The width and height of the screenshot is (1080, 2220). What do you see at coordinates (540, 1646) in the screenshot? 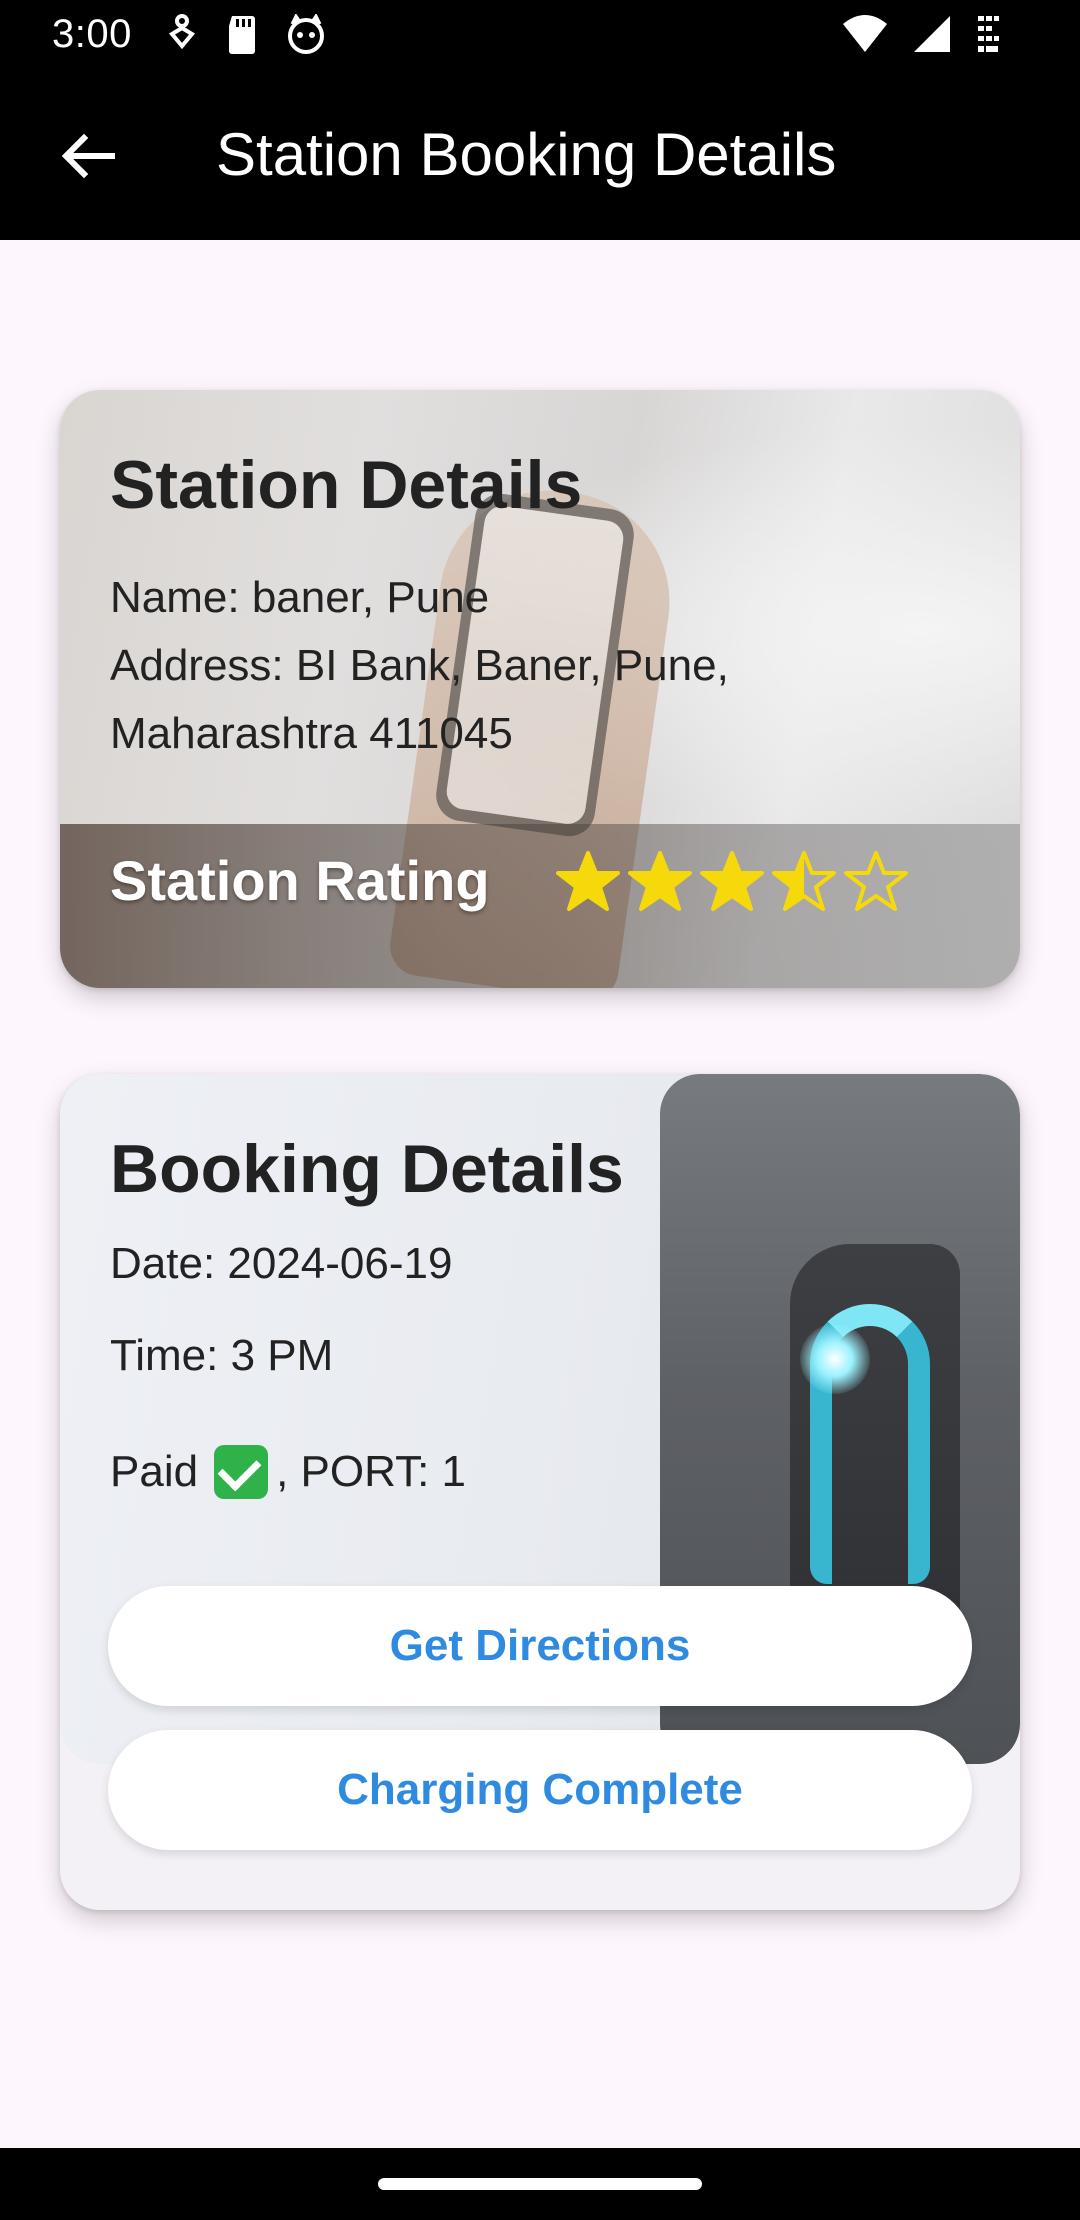
I see `get-directions-button: Get Directions` at bounding box center [540, 1646].